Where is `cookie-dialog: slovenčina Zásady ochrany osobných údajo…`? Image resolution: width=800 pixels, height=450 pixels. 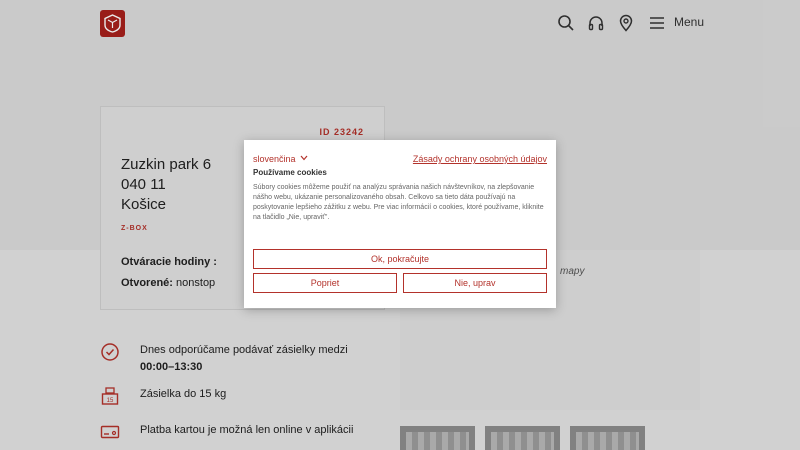 cookie-dialog: slovenčina Zásady ochrany osobných údajo… is located at coordinates (400, 224).